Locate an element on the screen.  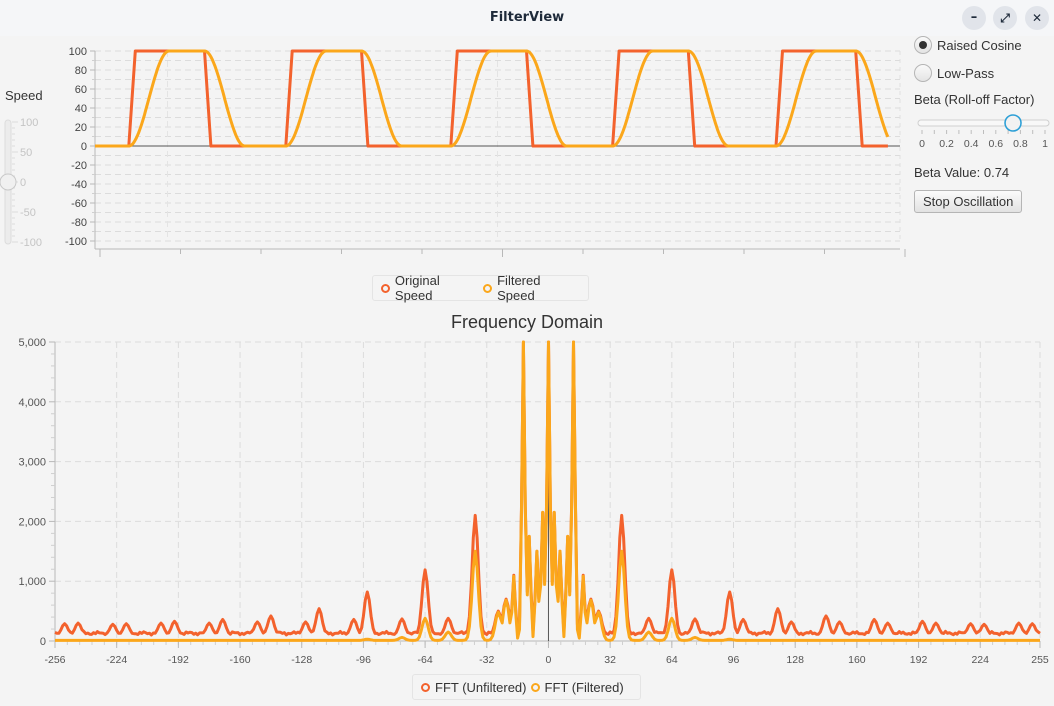
beta-slider-tick-label: 1 is located at coordinates (1045, 144).